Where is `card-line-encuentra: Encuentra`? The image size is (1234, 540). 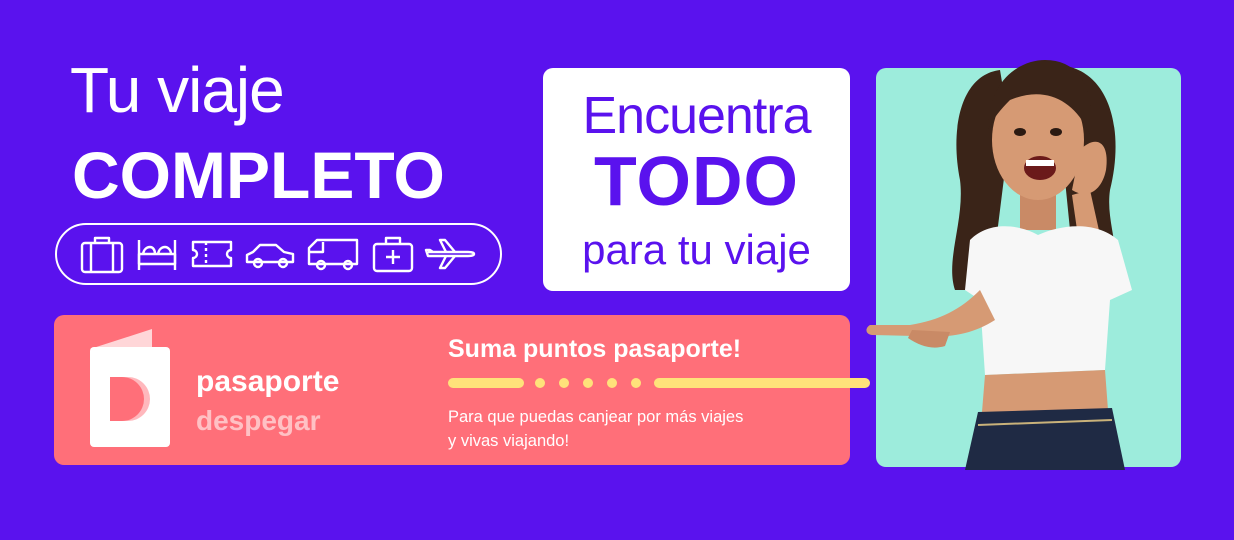 card-line-encuentra: Encuentra is located at coordinates (696, 116).